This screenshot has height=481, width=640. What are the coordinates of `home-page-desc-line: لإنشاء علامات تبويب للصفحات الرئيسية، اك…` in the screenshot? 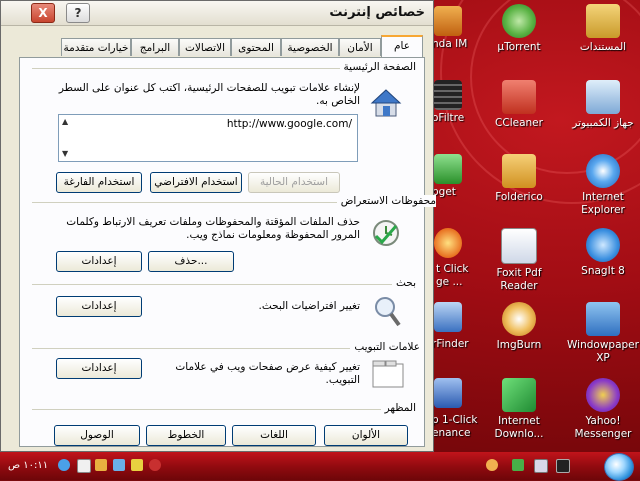 It's located at (209, 88).